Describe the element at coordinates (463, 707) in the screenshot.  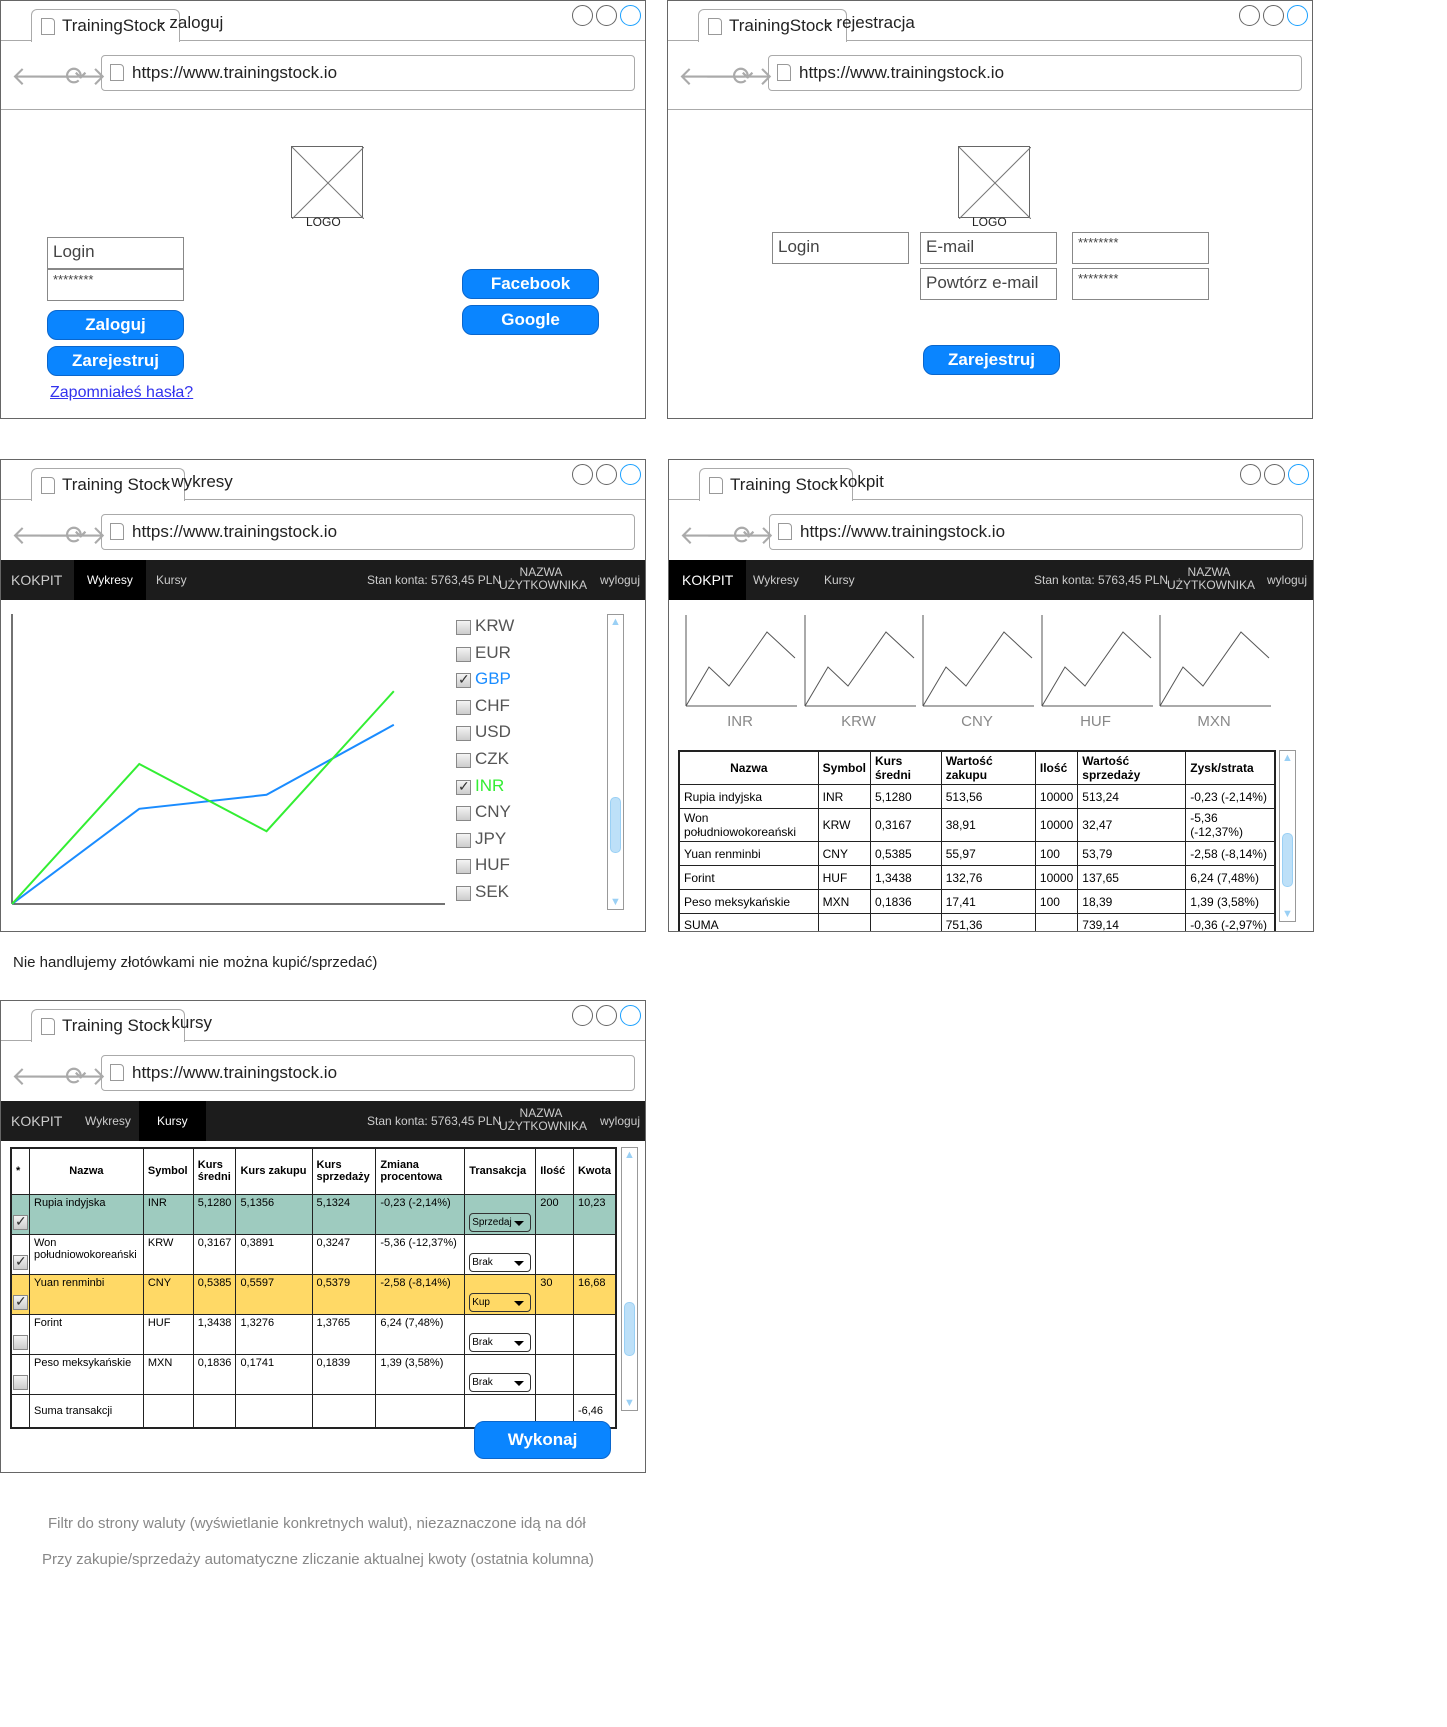
I see `currency-checkbox-chf` at that location.